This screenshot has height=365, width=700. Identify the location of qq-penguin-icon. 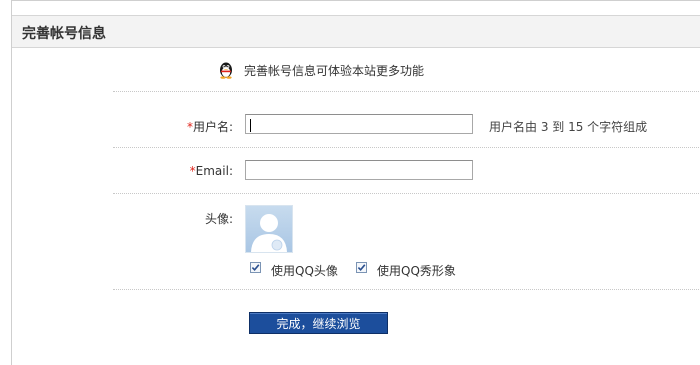
(226, 70).